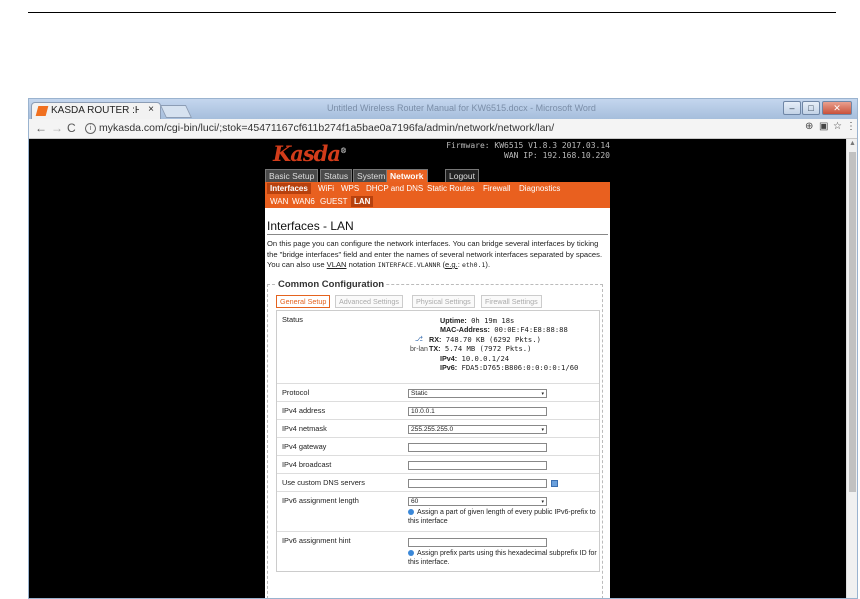  Describe the element at coordinates (477, 542) in the screenshot. I see `ipv6-hint-input` at that location.